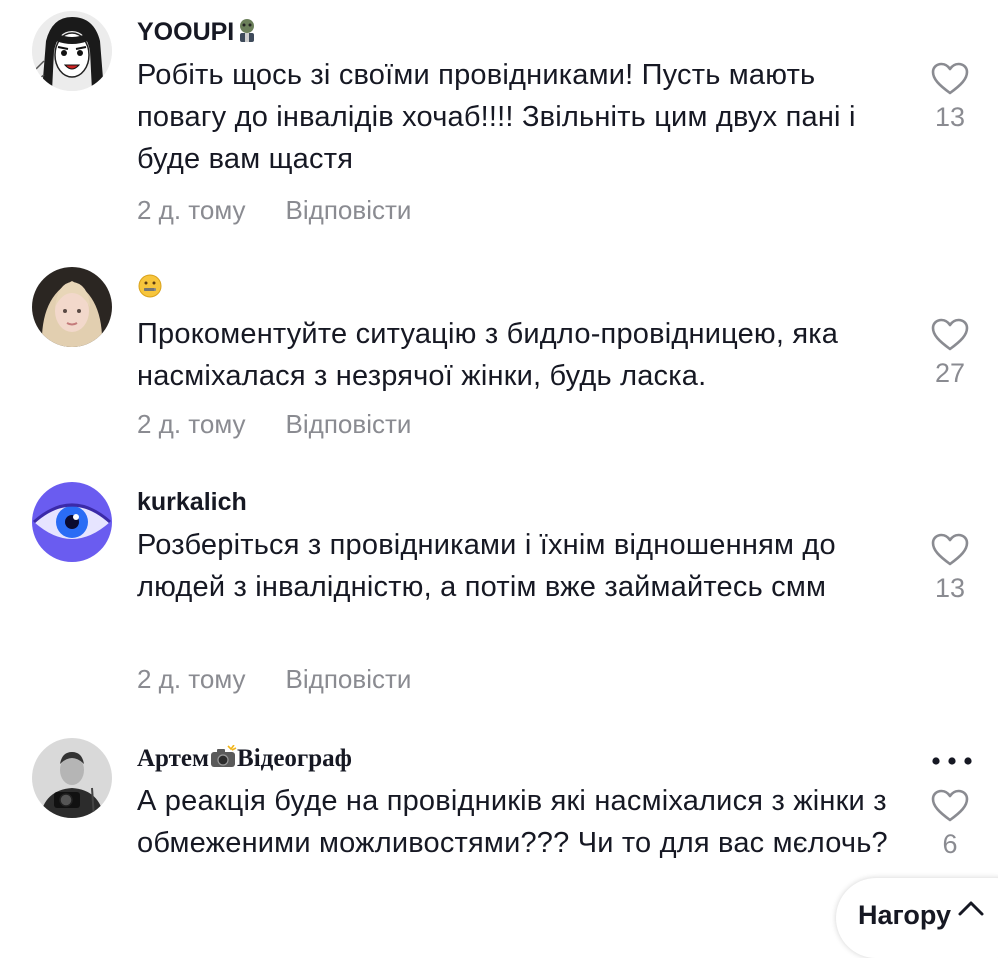  Describe the element at coordinates (950, 844) in the screenshot. I see `like-count: 6` at that location.